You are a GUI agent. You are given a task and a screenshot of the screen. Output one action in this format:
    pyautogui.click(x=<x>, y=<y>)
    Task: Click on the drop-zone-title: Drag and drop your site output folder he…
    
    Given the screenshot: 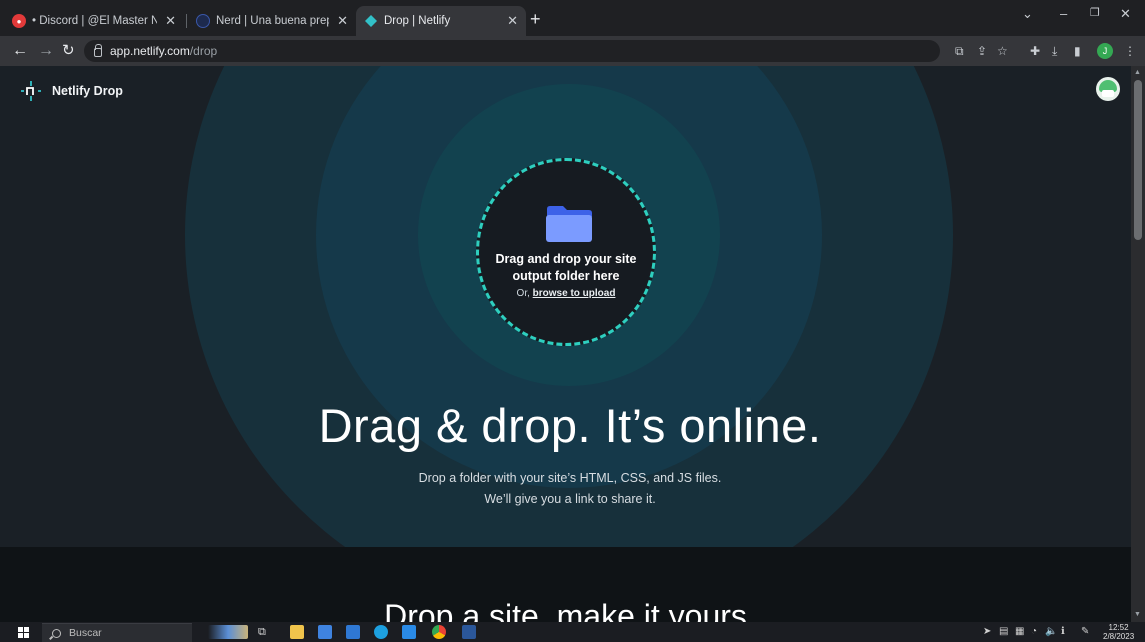 What is the action you would take?
    pyautogui.click(x=566, y=267)
    